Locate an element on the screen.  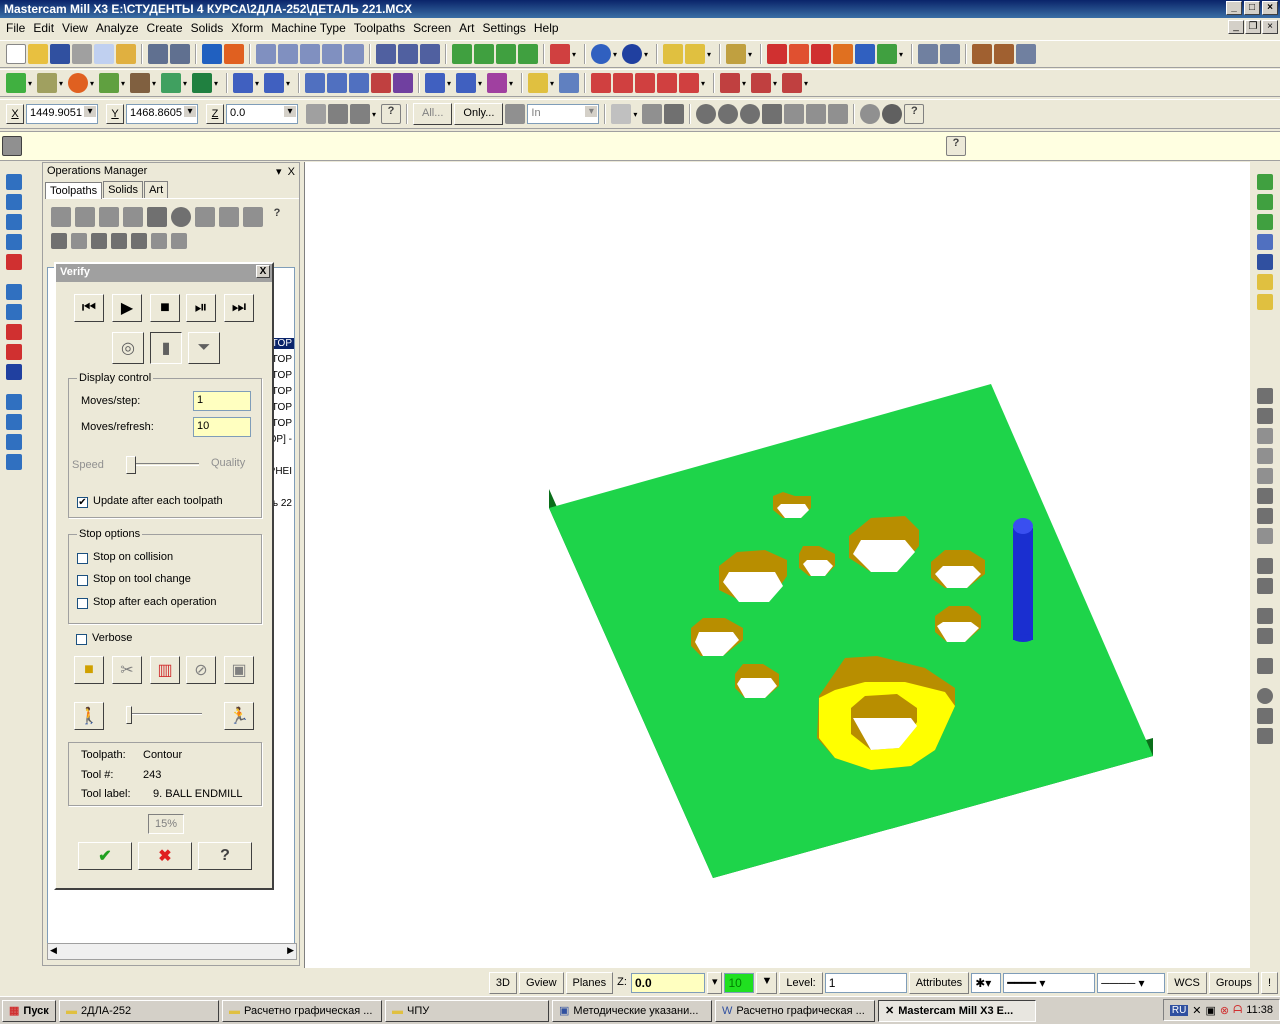
move-up-icon is located at coordinates (139, 241).